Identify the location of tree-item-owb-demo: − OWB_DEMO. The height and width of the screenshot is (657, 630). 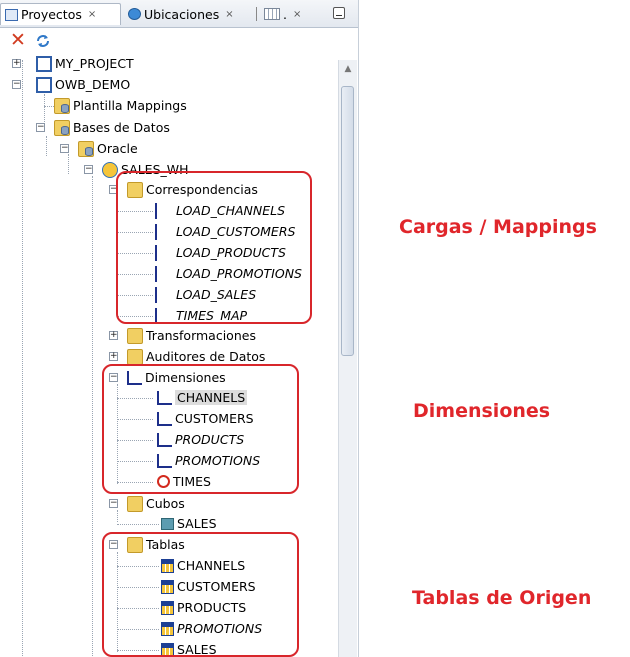
(71, 84).